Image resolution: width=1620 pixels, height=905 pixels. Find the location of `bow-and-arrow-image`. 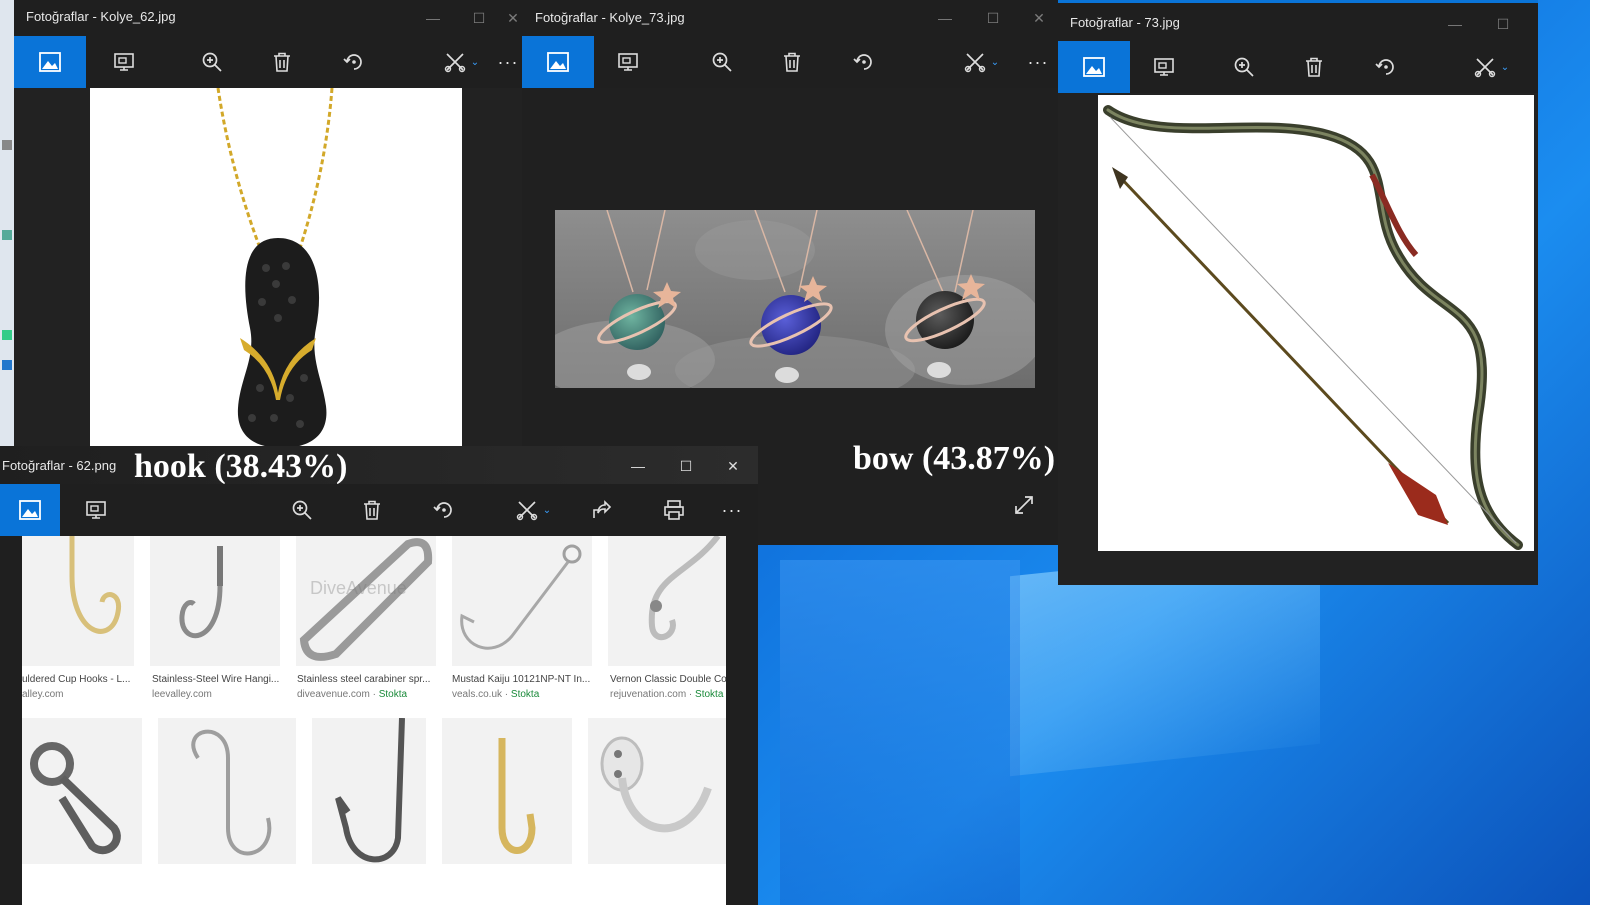

bow-and-arrow-image is located at coordinates (1316, 323).